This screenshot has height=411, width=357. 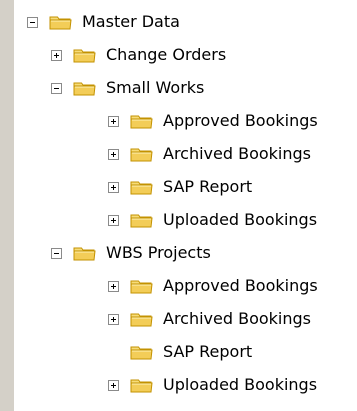 I want to click on tree-node-label: Small Works, so click(x=155, y=87).